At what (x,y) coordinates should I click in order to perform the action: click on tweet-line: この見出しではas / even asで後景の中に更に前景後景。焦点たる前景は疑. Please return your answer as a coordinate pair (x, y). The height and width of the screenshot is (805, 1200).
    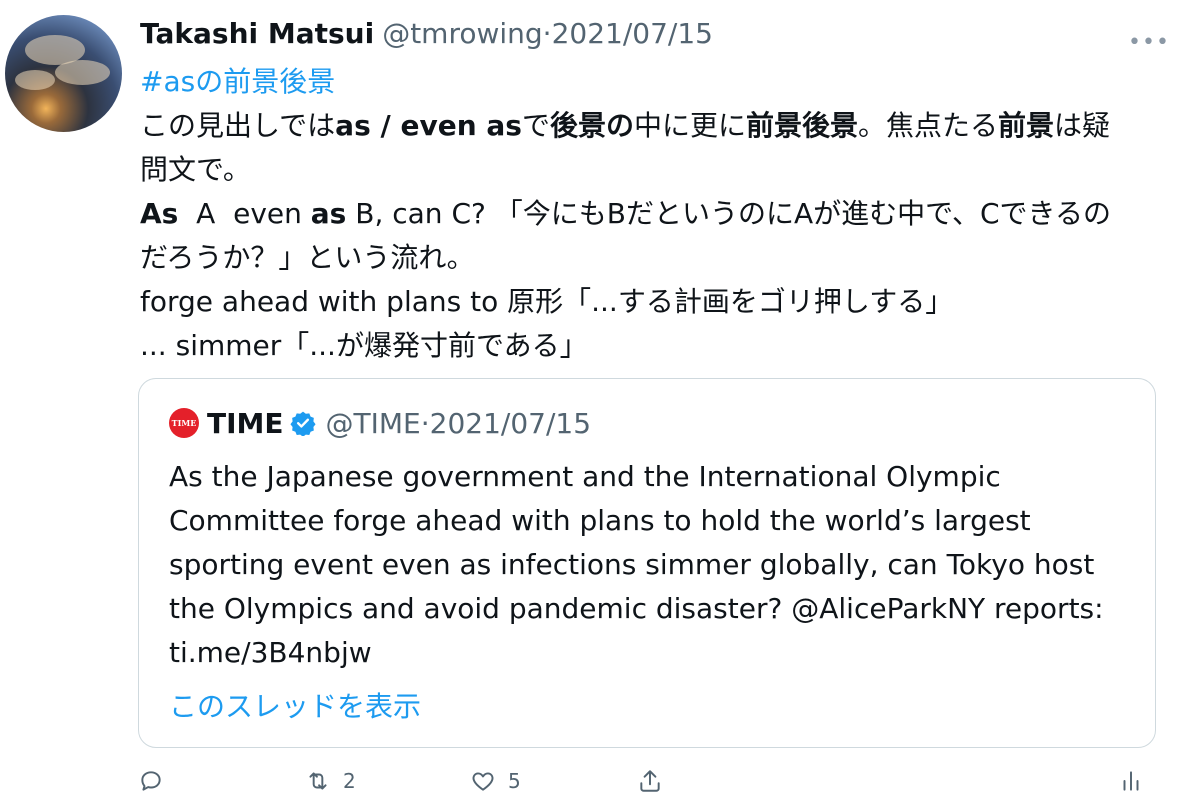
    Looking at the image, I should click on (625, 125).